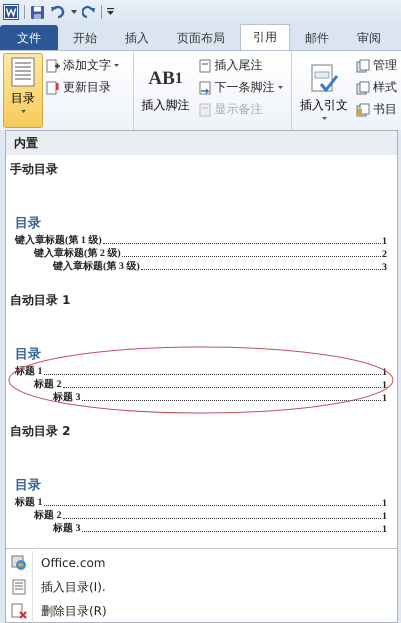 The image size is (401, 623). Describe the element at coordinates (53, 87) in the screenshot. I see `document-alert-icon` at that location.